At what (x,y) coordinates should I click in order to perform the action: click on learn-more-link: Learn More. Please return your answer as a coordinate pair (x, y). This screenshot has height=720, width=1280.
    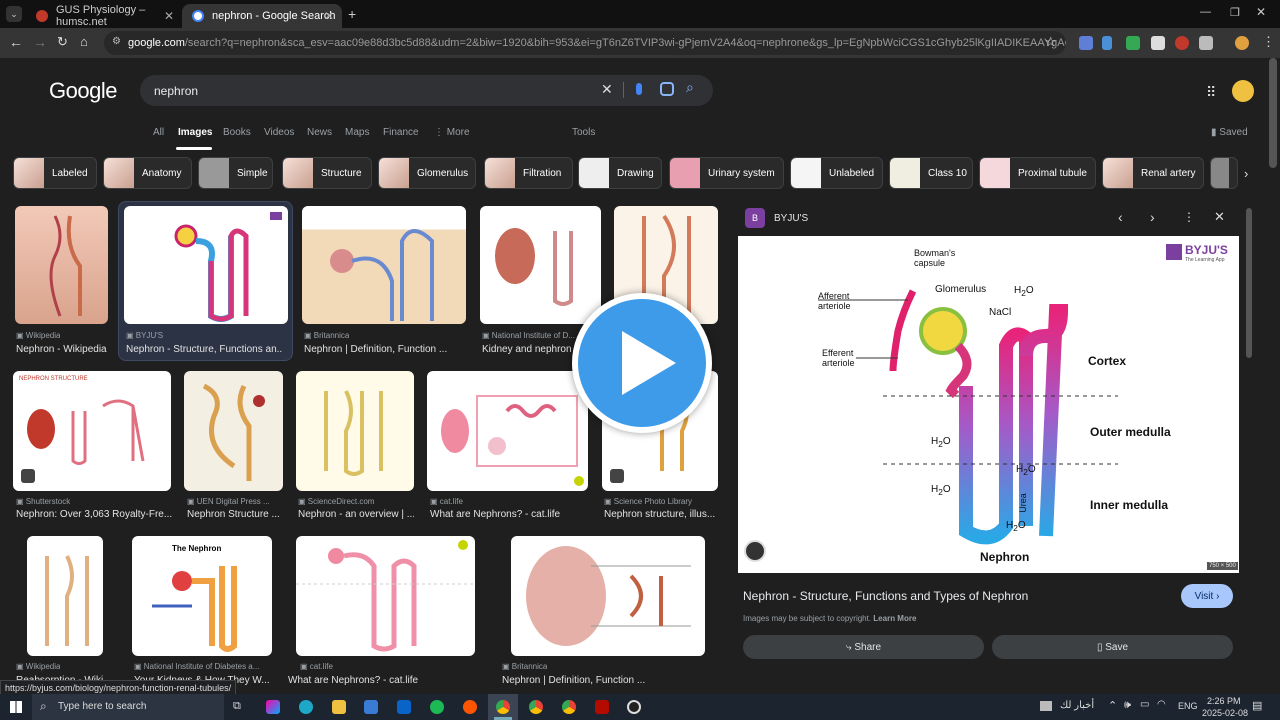
    Looking at the image, I should click on (894, 618).